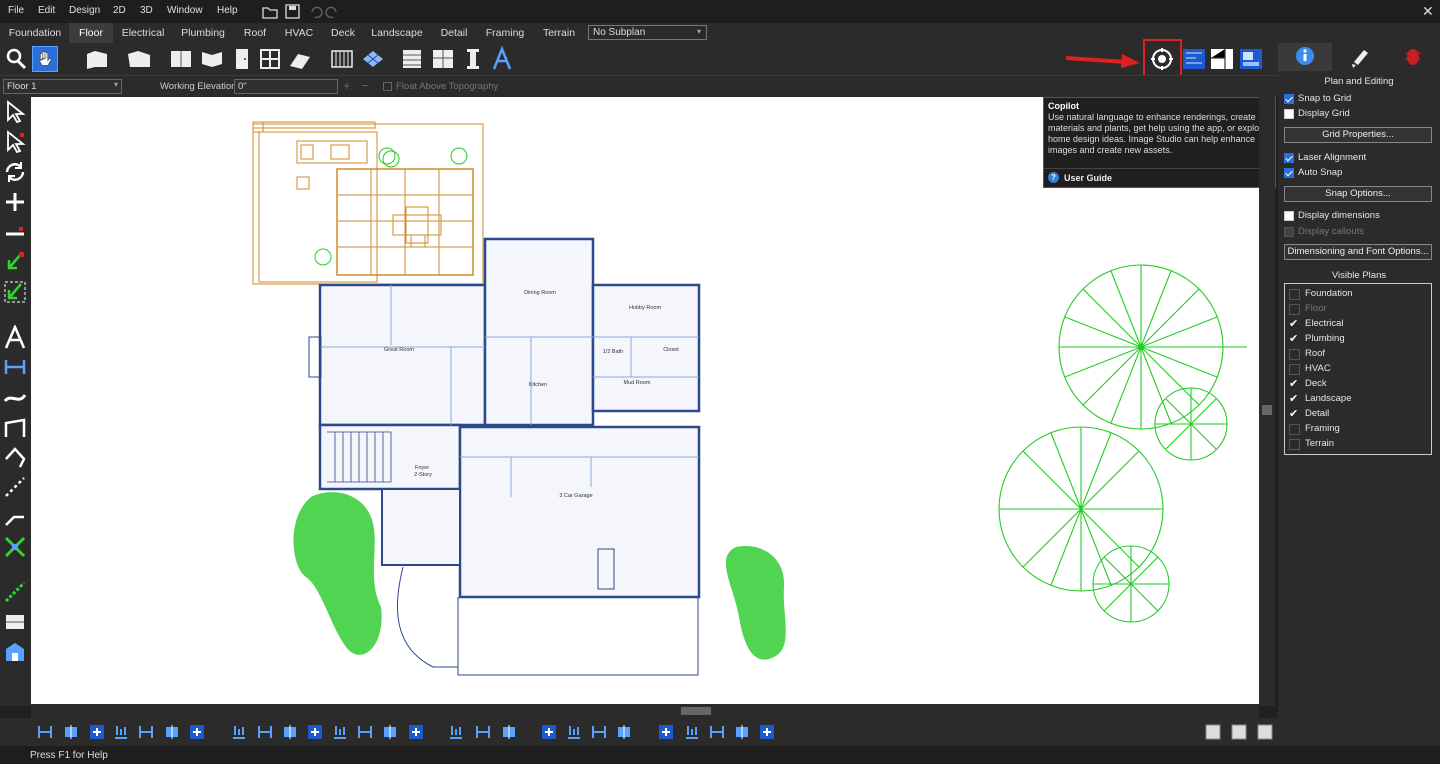 This screenshot has height=764, width=1440. Describe the element at coordinates (1428, 11) in the screenshot. I see `close-window-icon: ✕` at that location.